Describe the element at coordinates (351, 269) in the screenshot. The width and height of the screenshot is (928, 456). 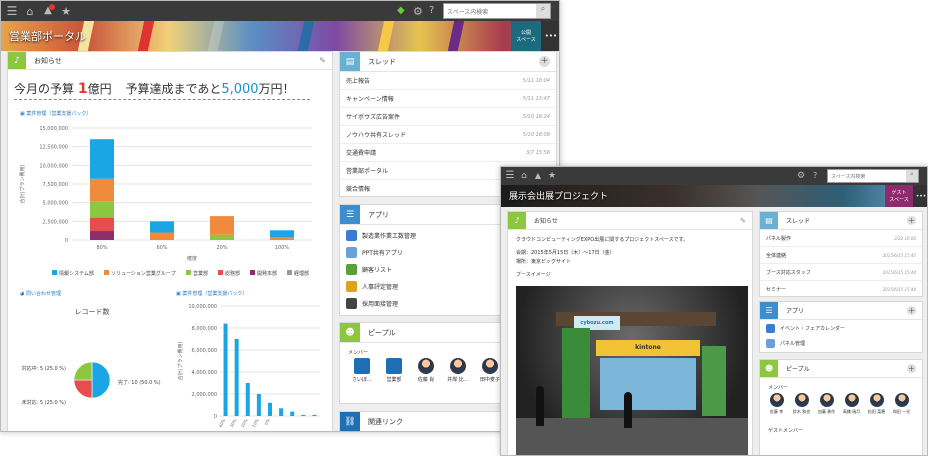
I see `app-icon` at that location.